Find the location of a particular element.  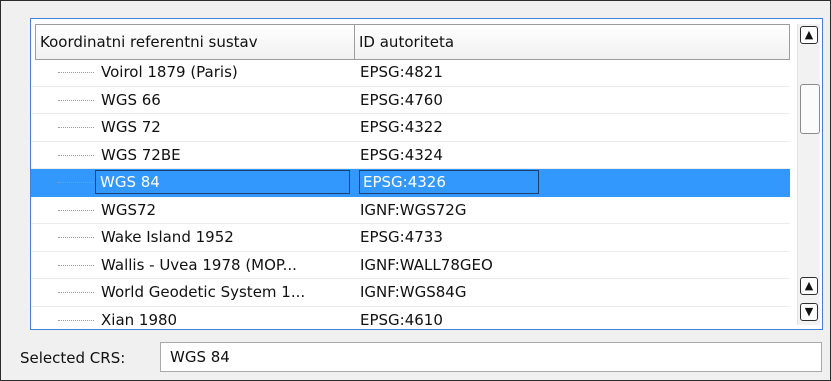

authority-id: EPSG:4760 is located at coordinates (401, 99).